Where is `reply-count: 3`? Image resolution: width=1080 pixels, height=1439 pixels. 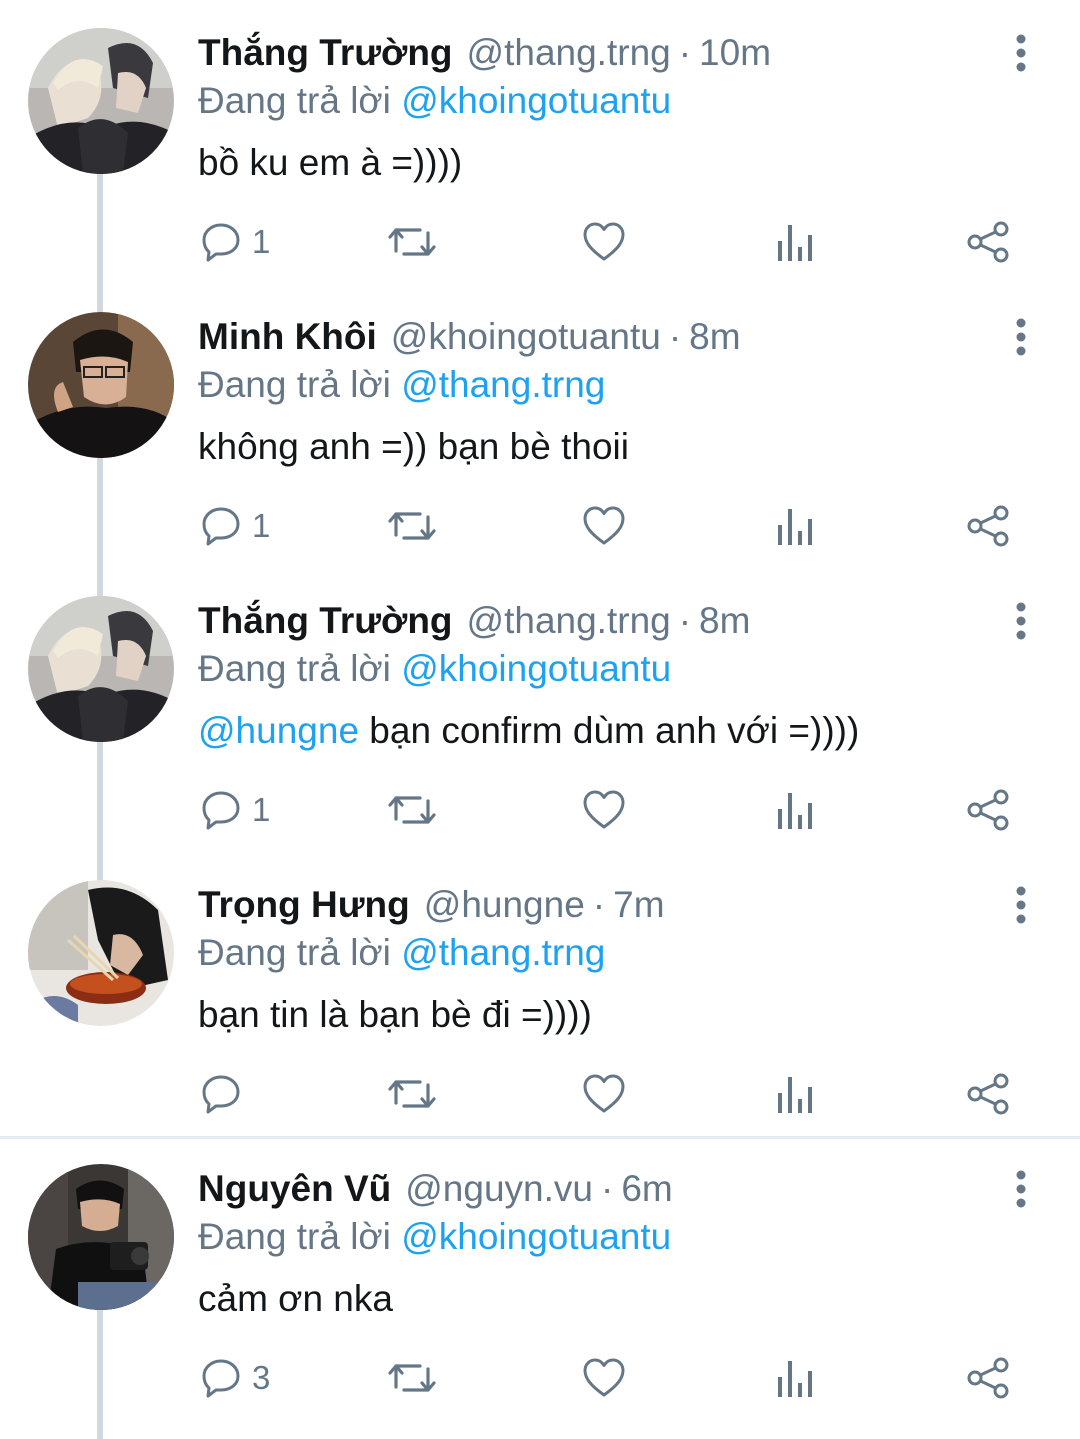
reply-count: 3 is located at coordinates (261, 1377).